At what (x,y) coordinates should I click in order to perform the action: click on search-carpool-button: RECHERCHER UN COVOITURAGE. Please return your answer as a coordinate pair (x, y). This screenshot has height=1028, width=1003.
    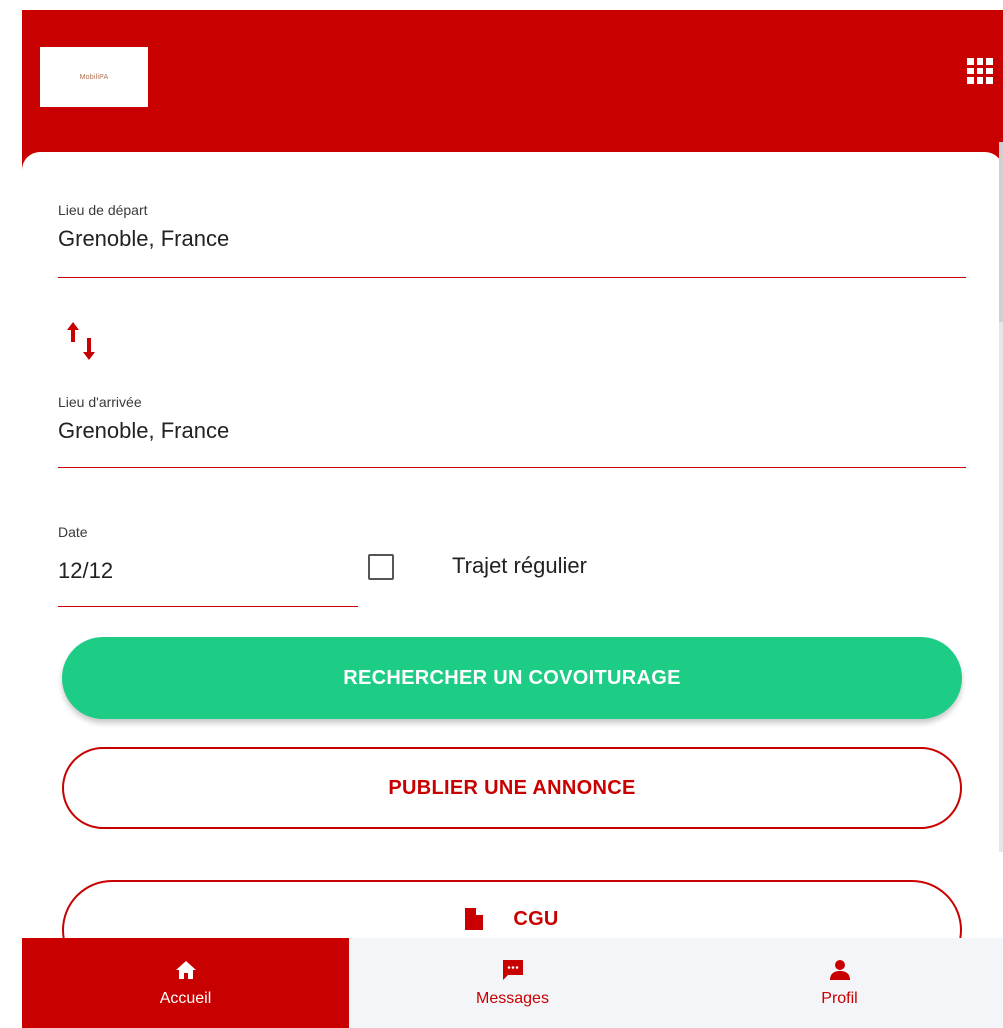
    Looking at the image, I should click on (512, 678).